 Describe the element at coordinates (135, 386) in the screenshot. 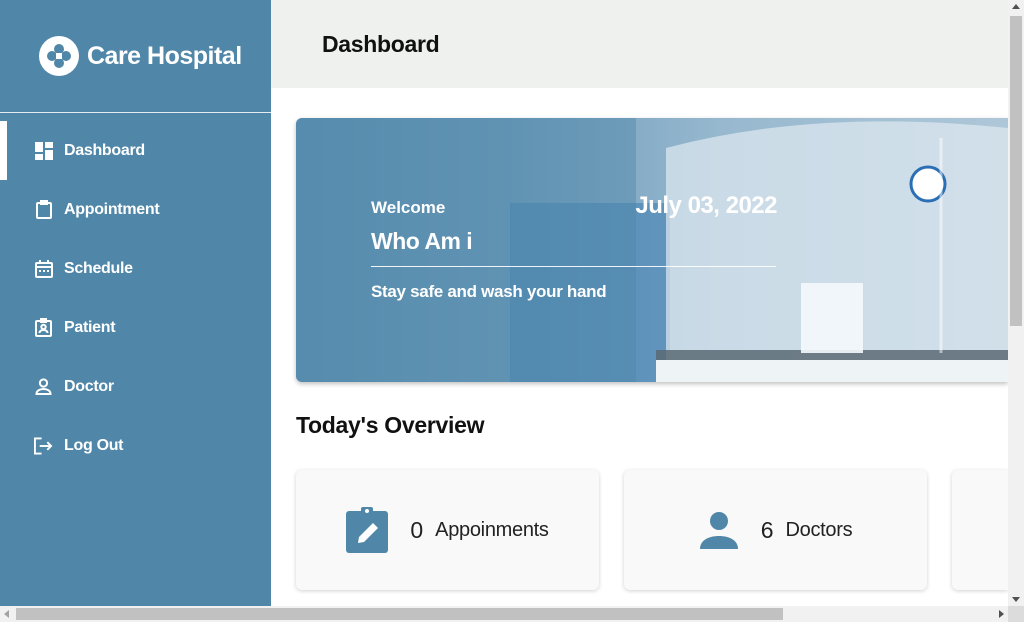

I see `sidebar-item-doctor: Doctor` at that location.